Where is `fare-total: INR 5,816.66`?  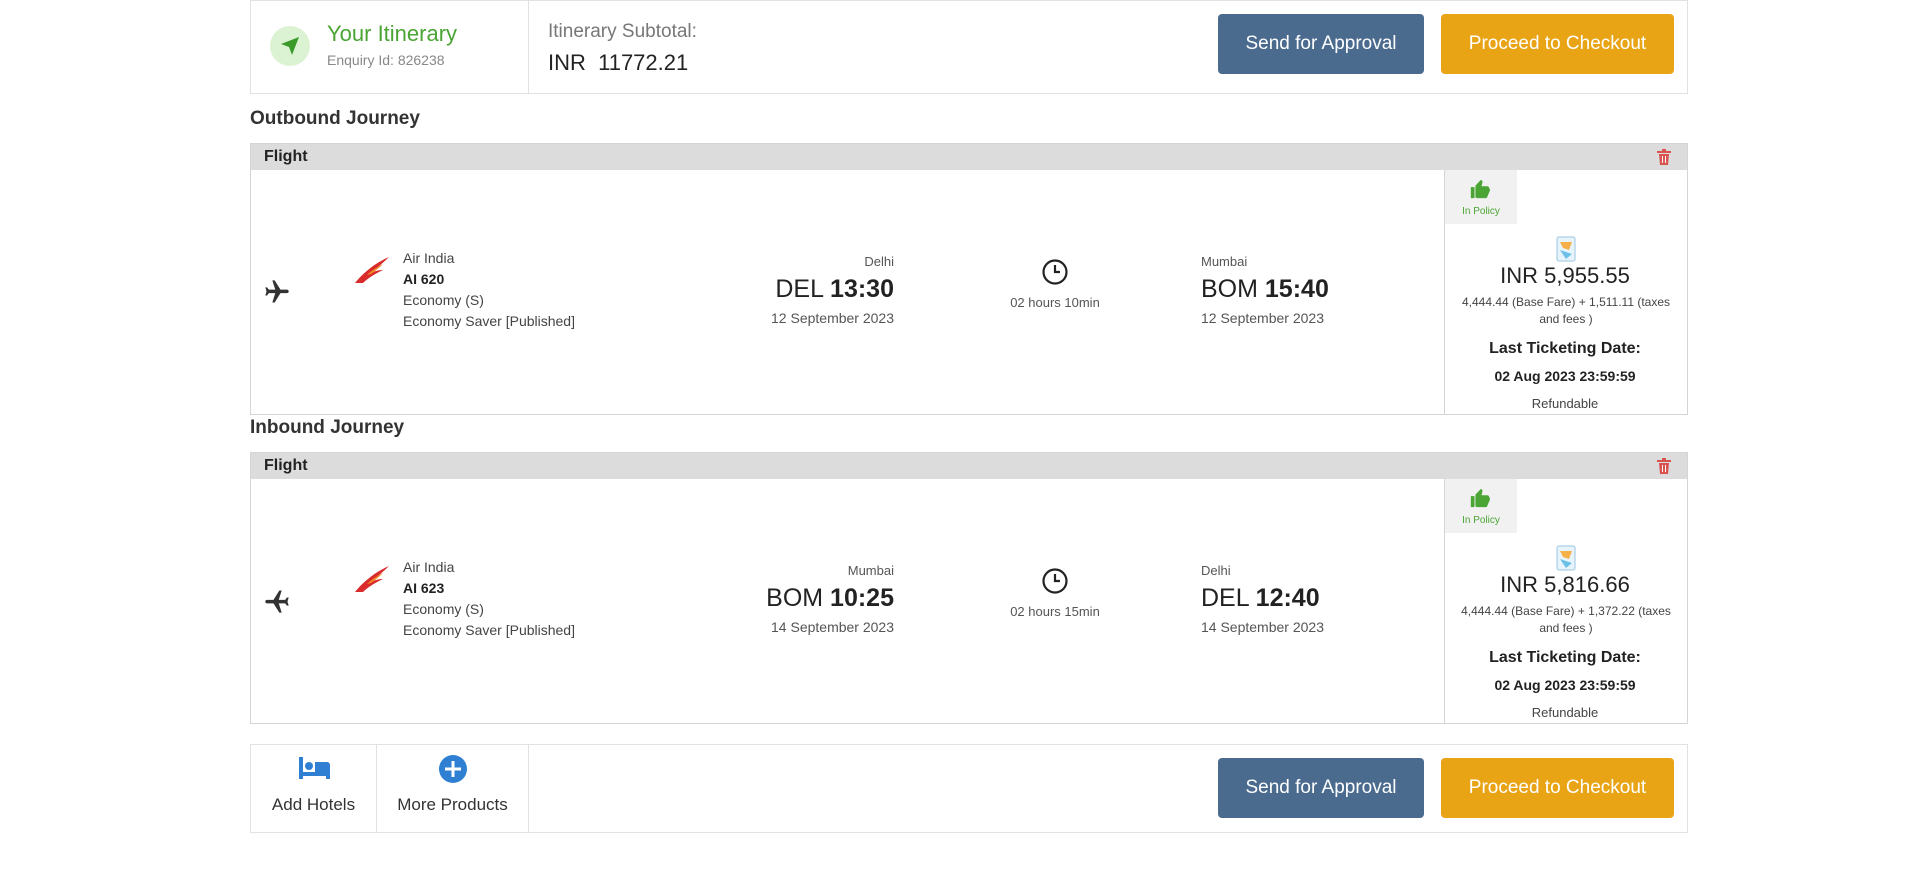
fare-total: INR 5,816.66 is located at coordinates (1565, 584).